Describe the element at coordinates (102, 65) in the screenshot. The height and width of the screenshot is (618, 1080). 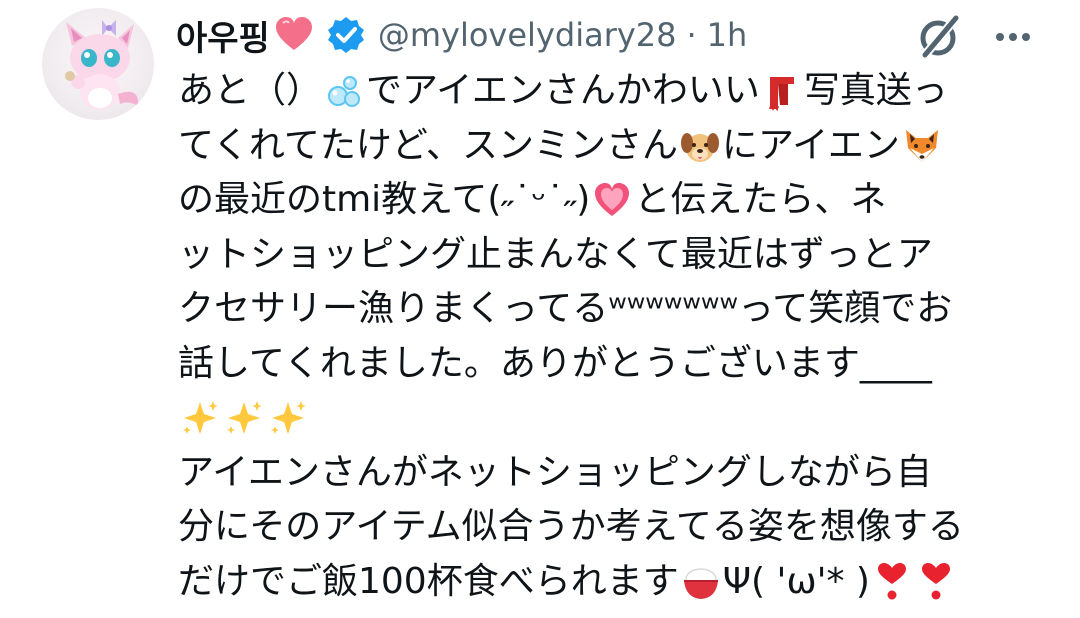
I see `avatar-character-image` at that location.